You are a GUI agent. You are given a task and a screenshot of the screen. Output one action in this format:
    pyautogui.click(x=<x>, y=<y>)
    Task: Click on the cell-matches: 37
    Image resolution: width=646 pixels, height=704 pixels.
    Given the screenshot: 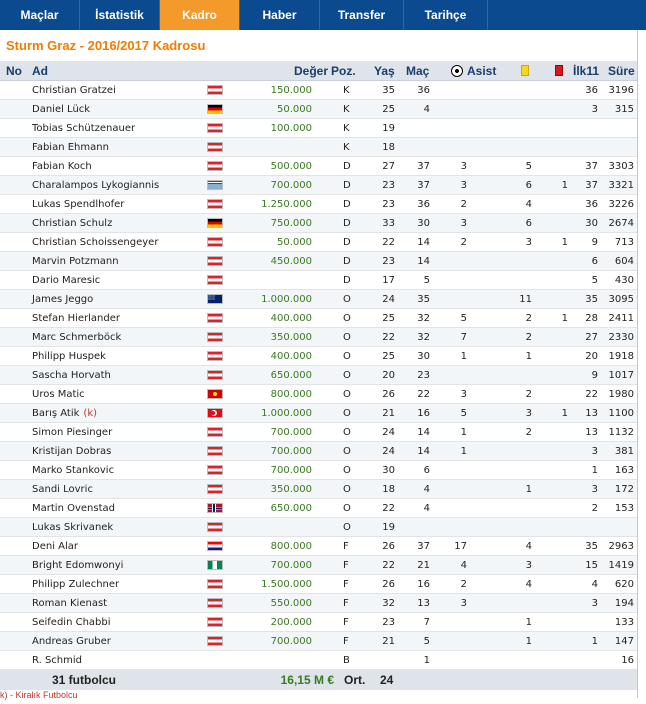 What is the action you would take?
    pyautogui.click(x=423, y=166)
    